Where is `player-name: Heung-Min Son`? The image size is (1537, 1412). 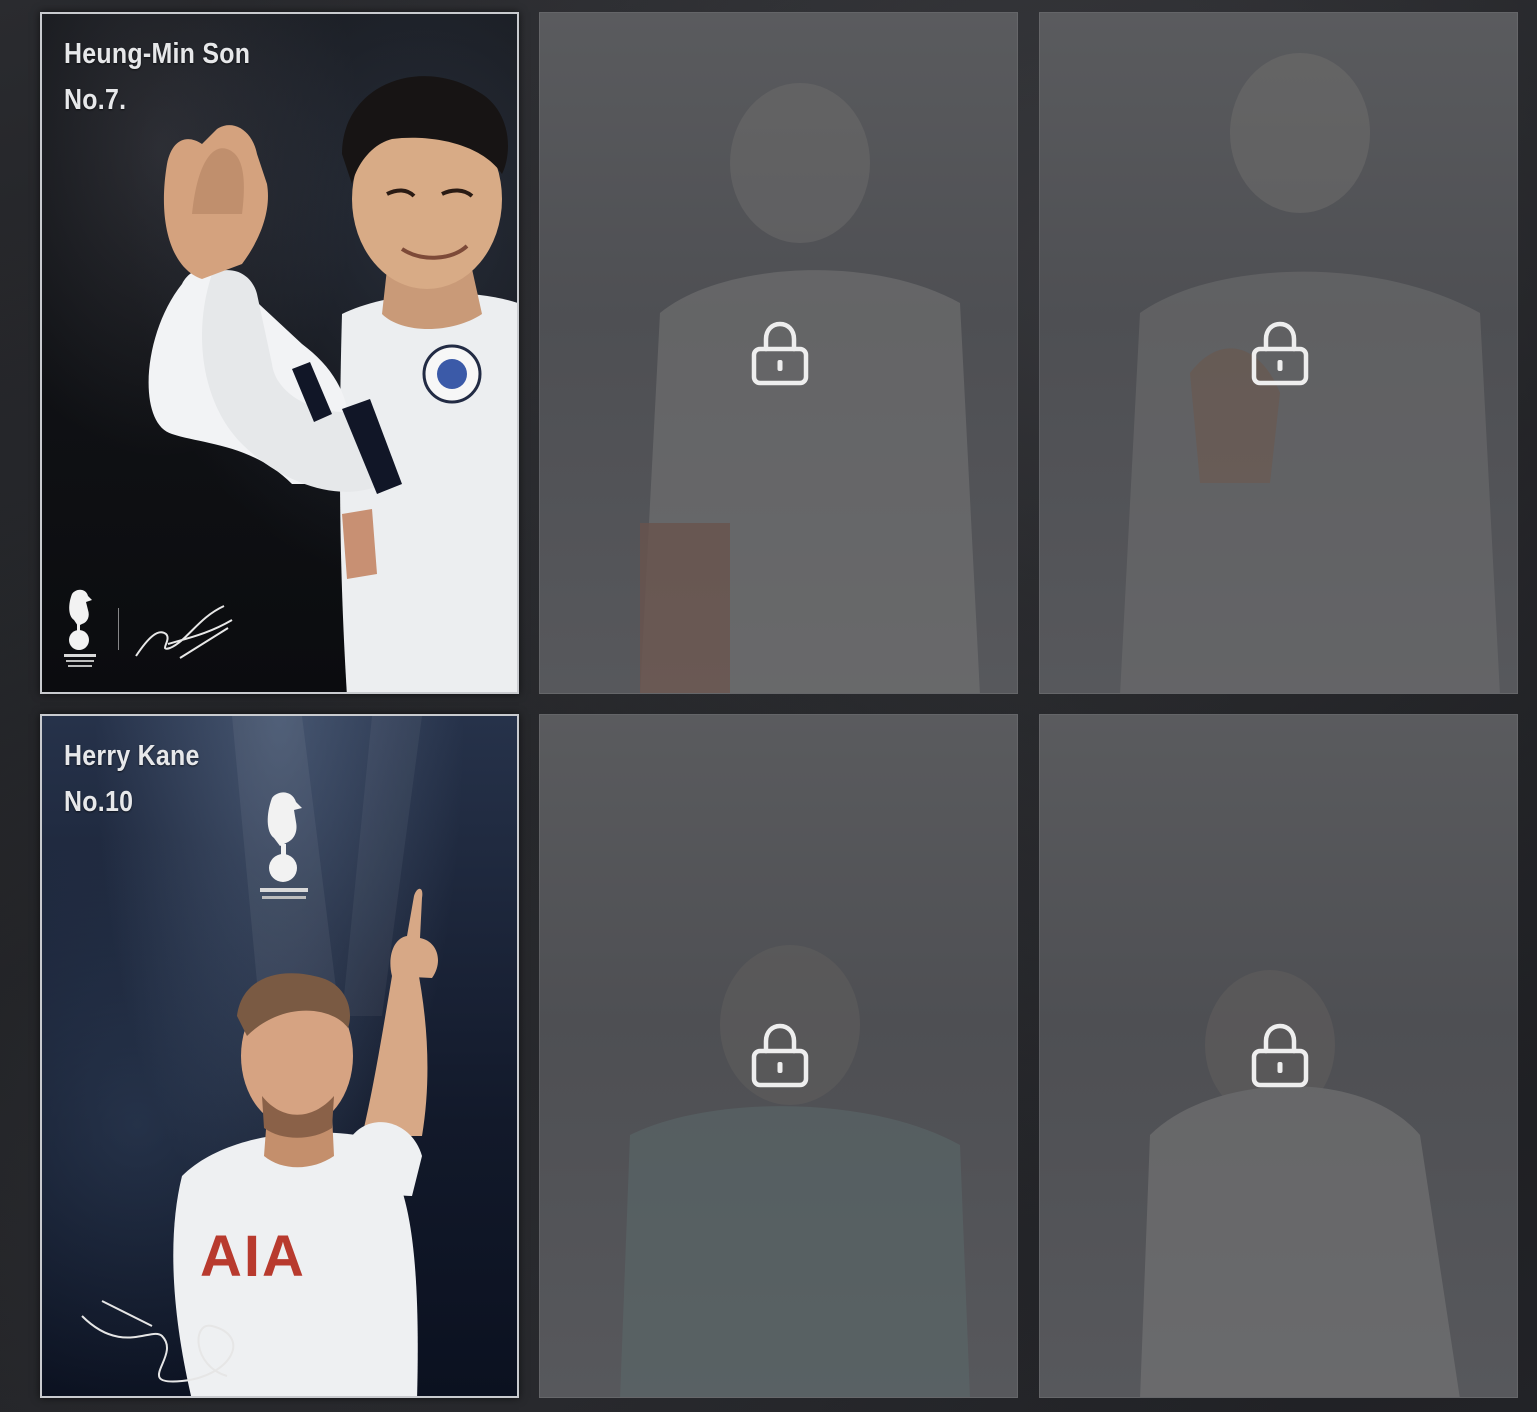 player-name: Heung-Min Son is located at coordinates (157, 54).